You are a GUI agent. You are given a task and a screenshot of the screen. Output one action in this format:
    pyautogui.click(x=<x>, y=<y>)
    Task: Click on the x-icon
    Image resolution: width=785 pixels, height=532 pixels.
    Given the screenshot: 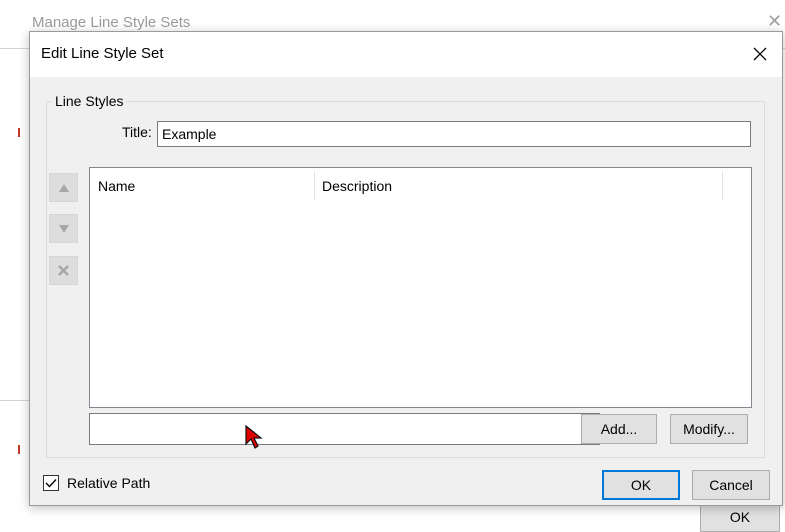 What is the action you would take?
    pyautogui.click(x=63, y=270)
    